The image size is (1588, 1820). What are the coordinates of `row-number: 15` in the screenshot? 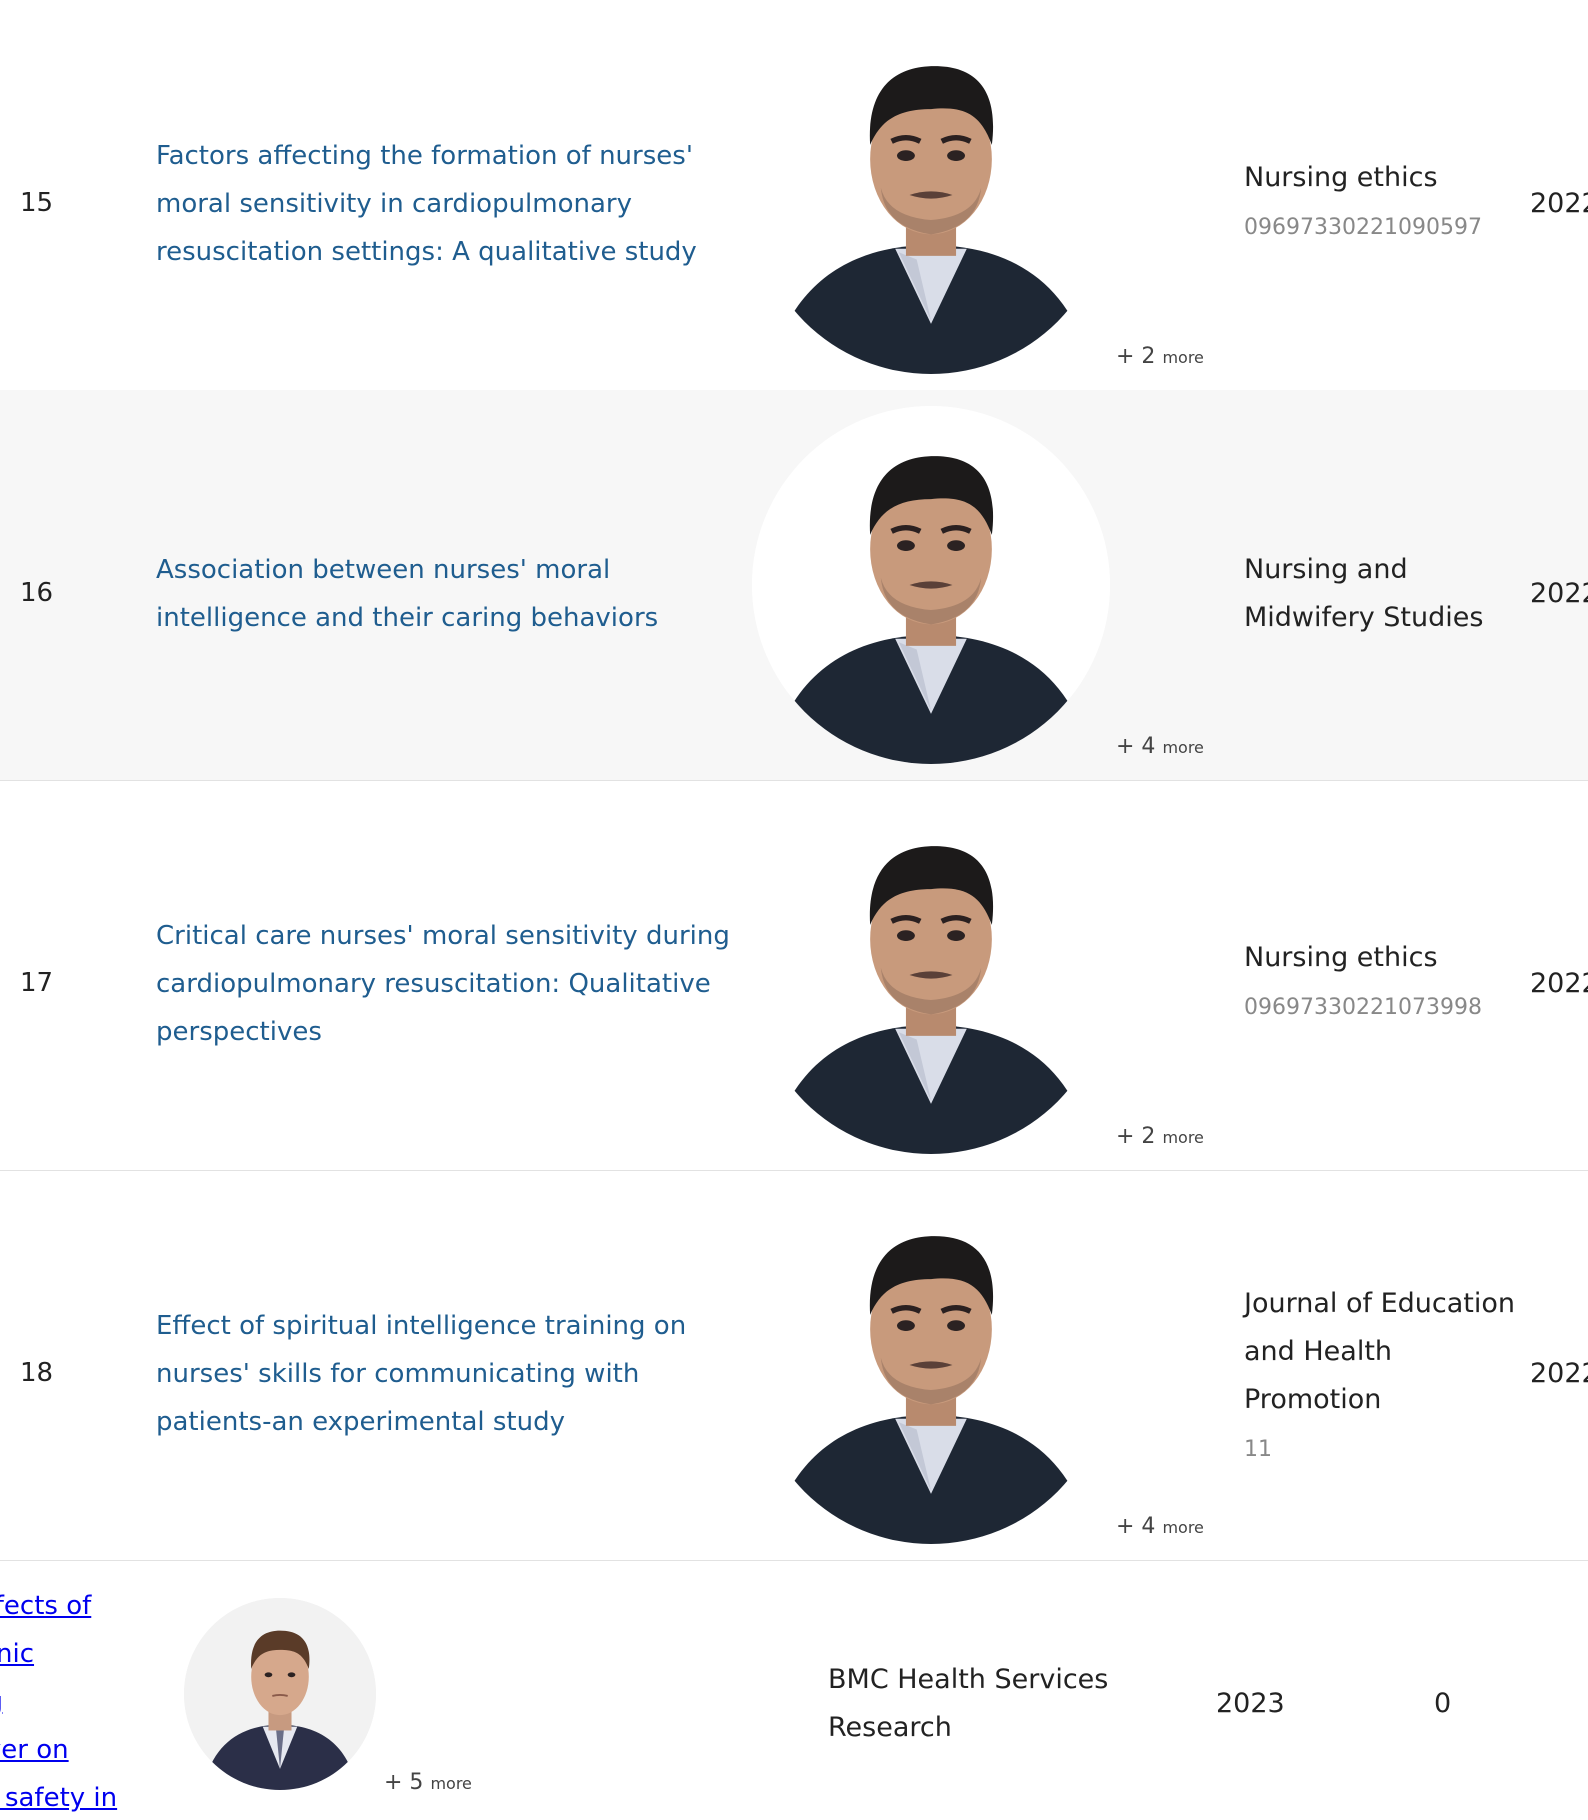 It's located at (37, 203).